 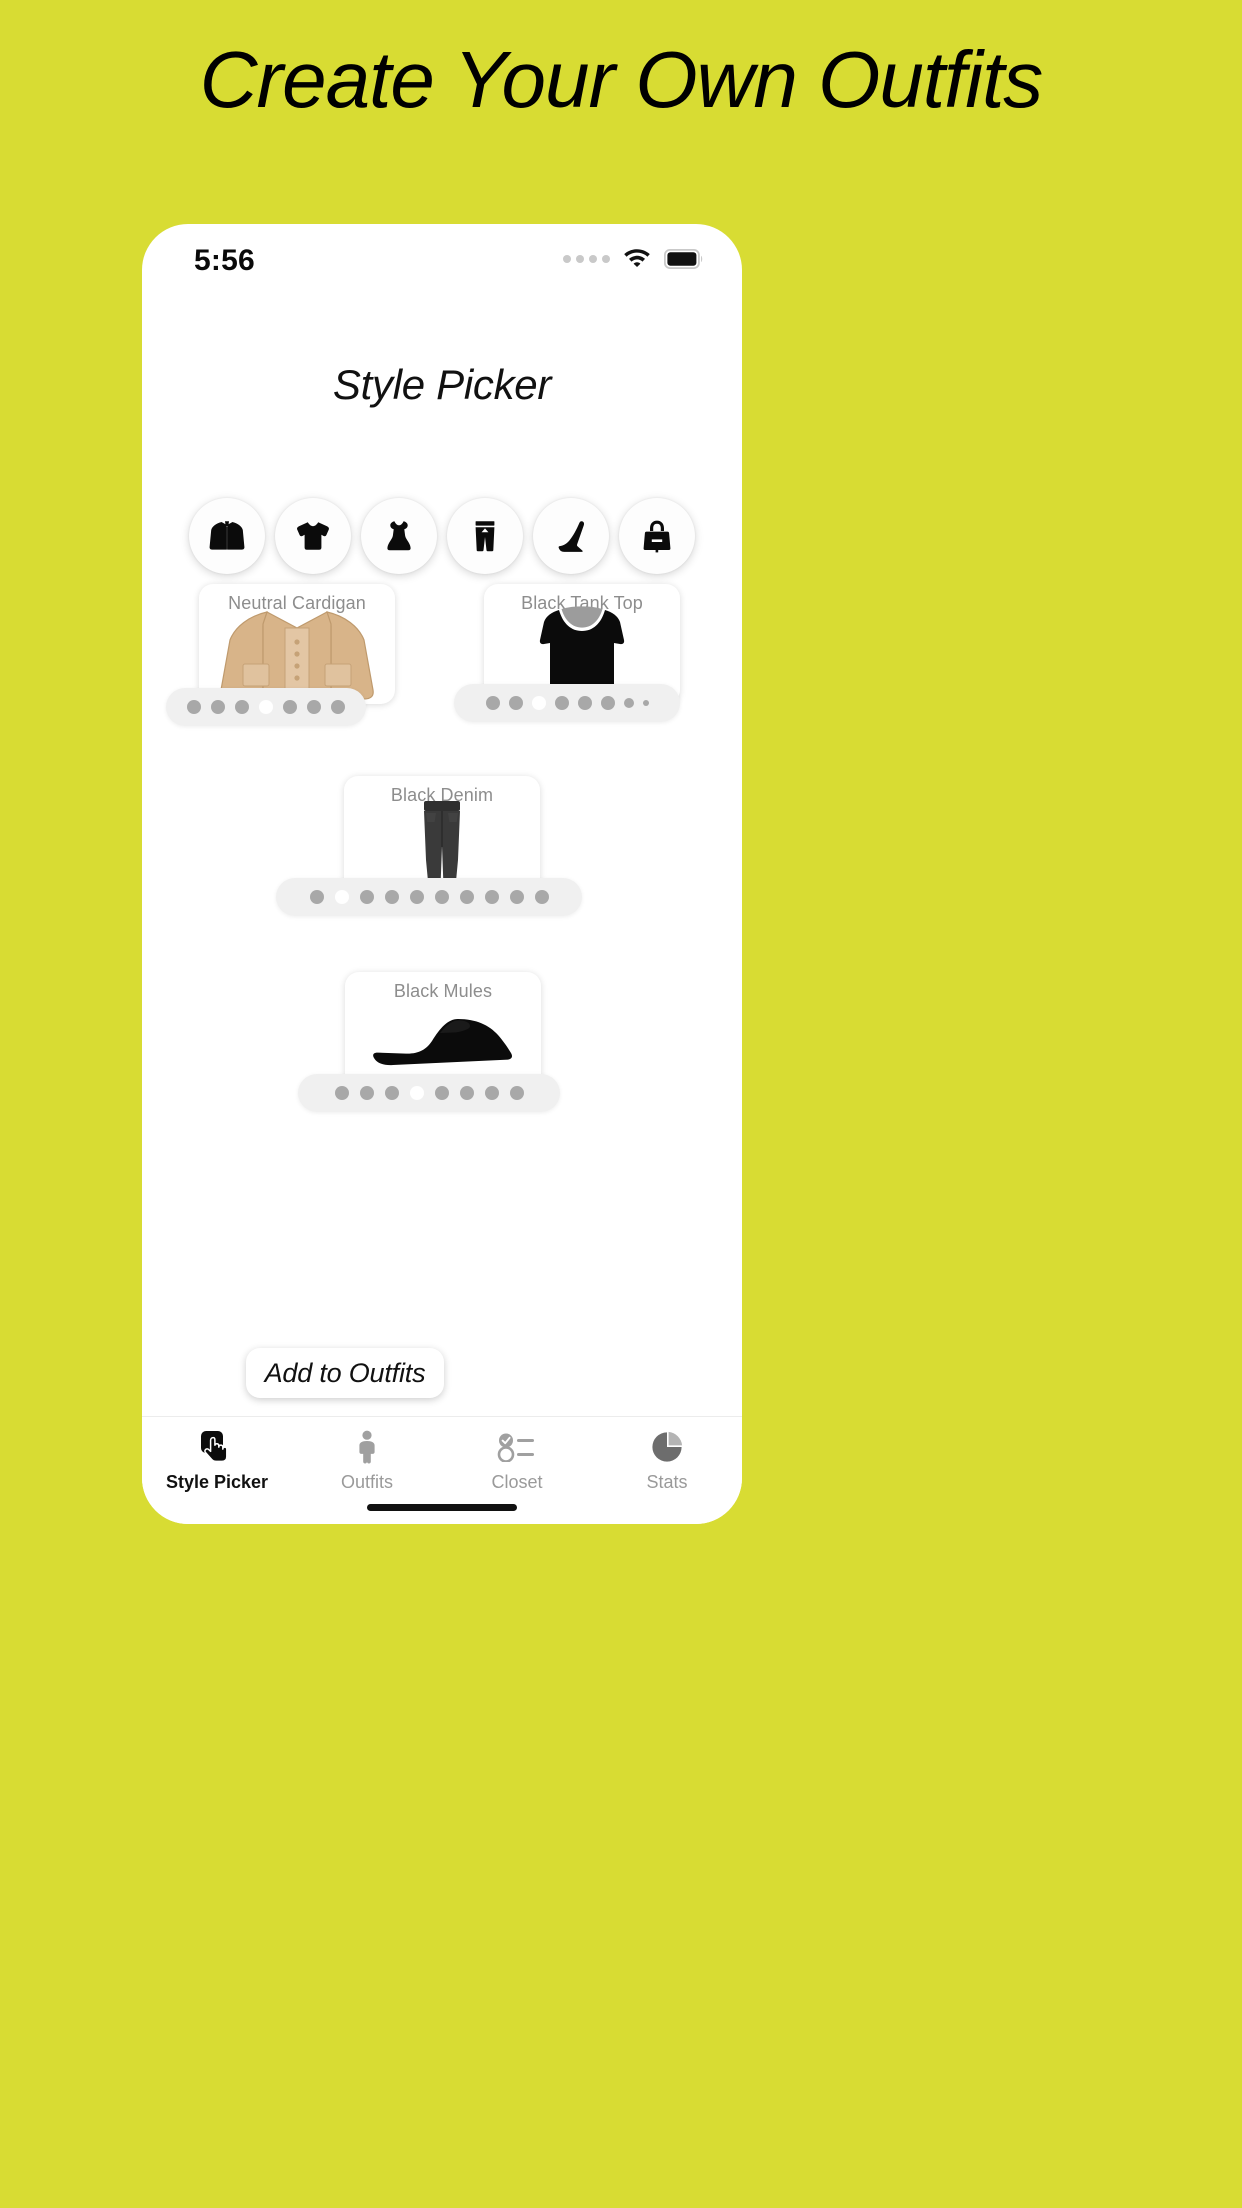 I want to click on category-chip-shoes, so click(x=571, y=536).